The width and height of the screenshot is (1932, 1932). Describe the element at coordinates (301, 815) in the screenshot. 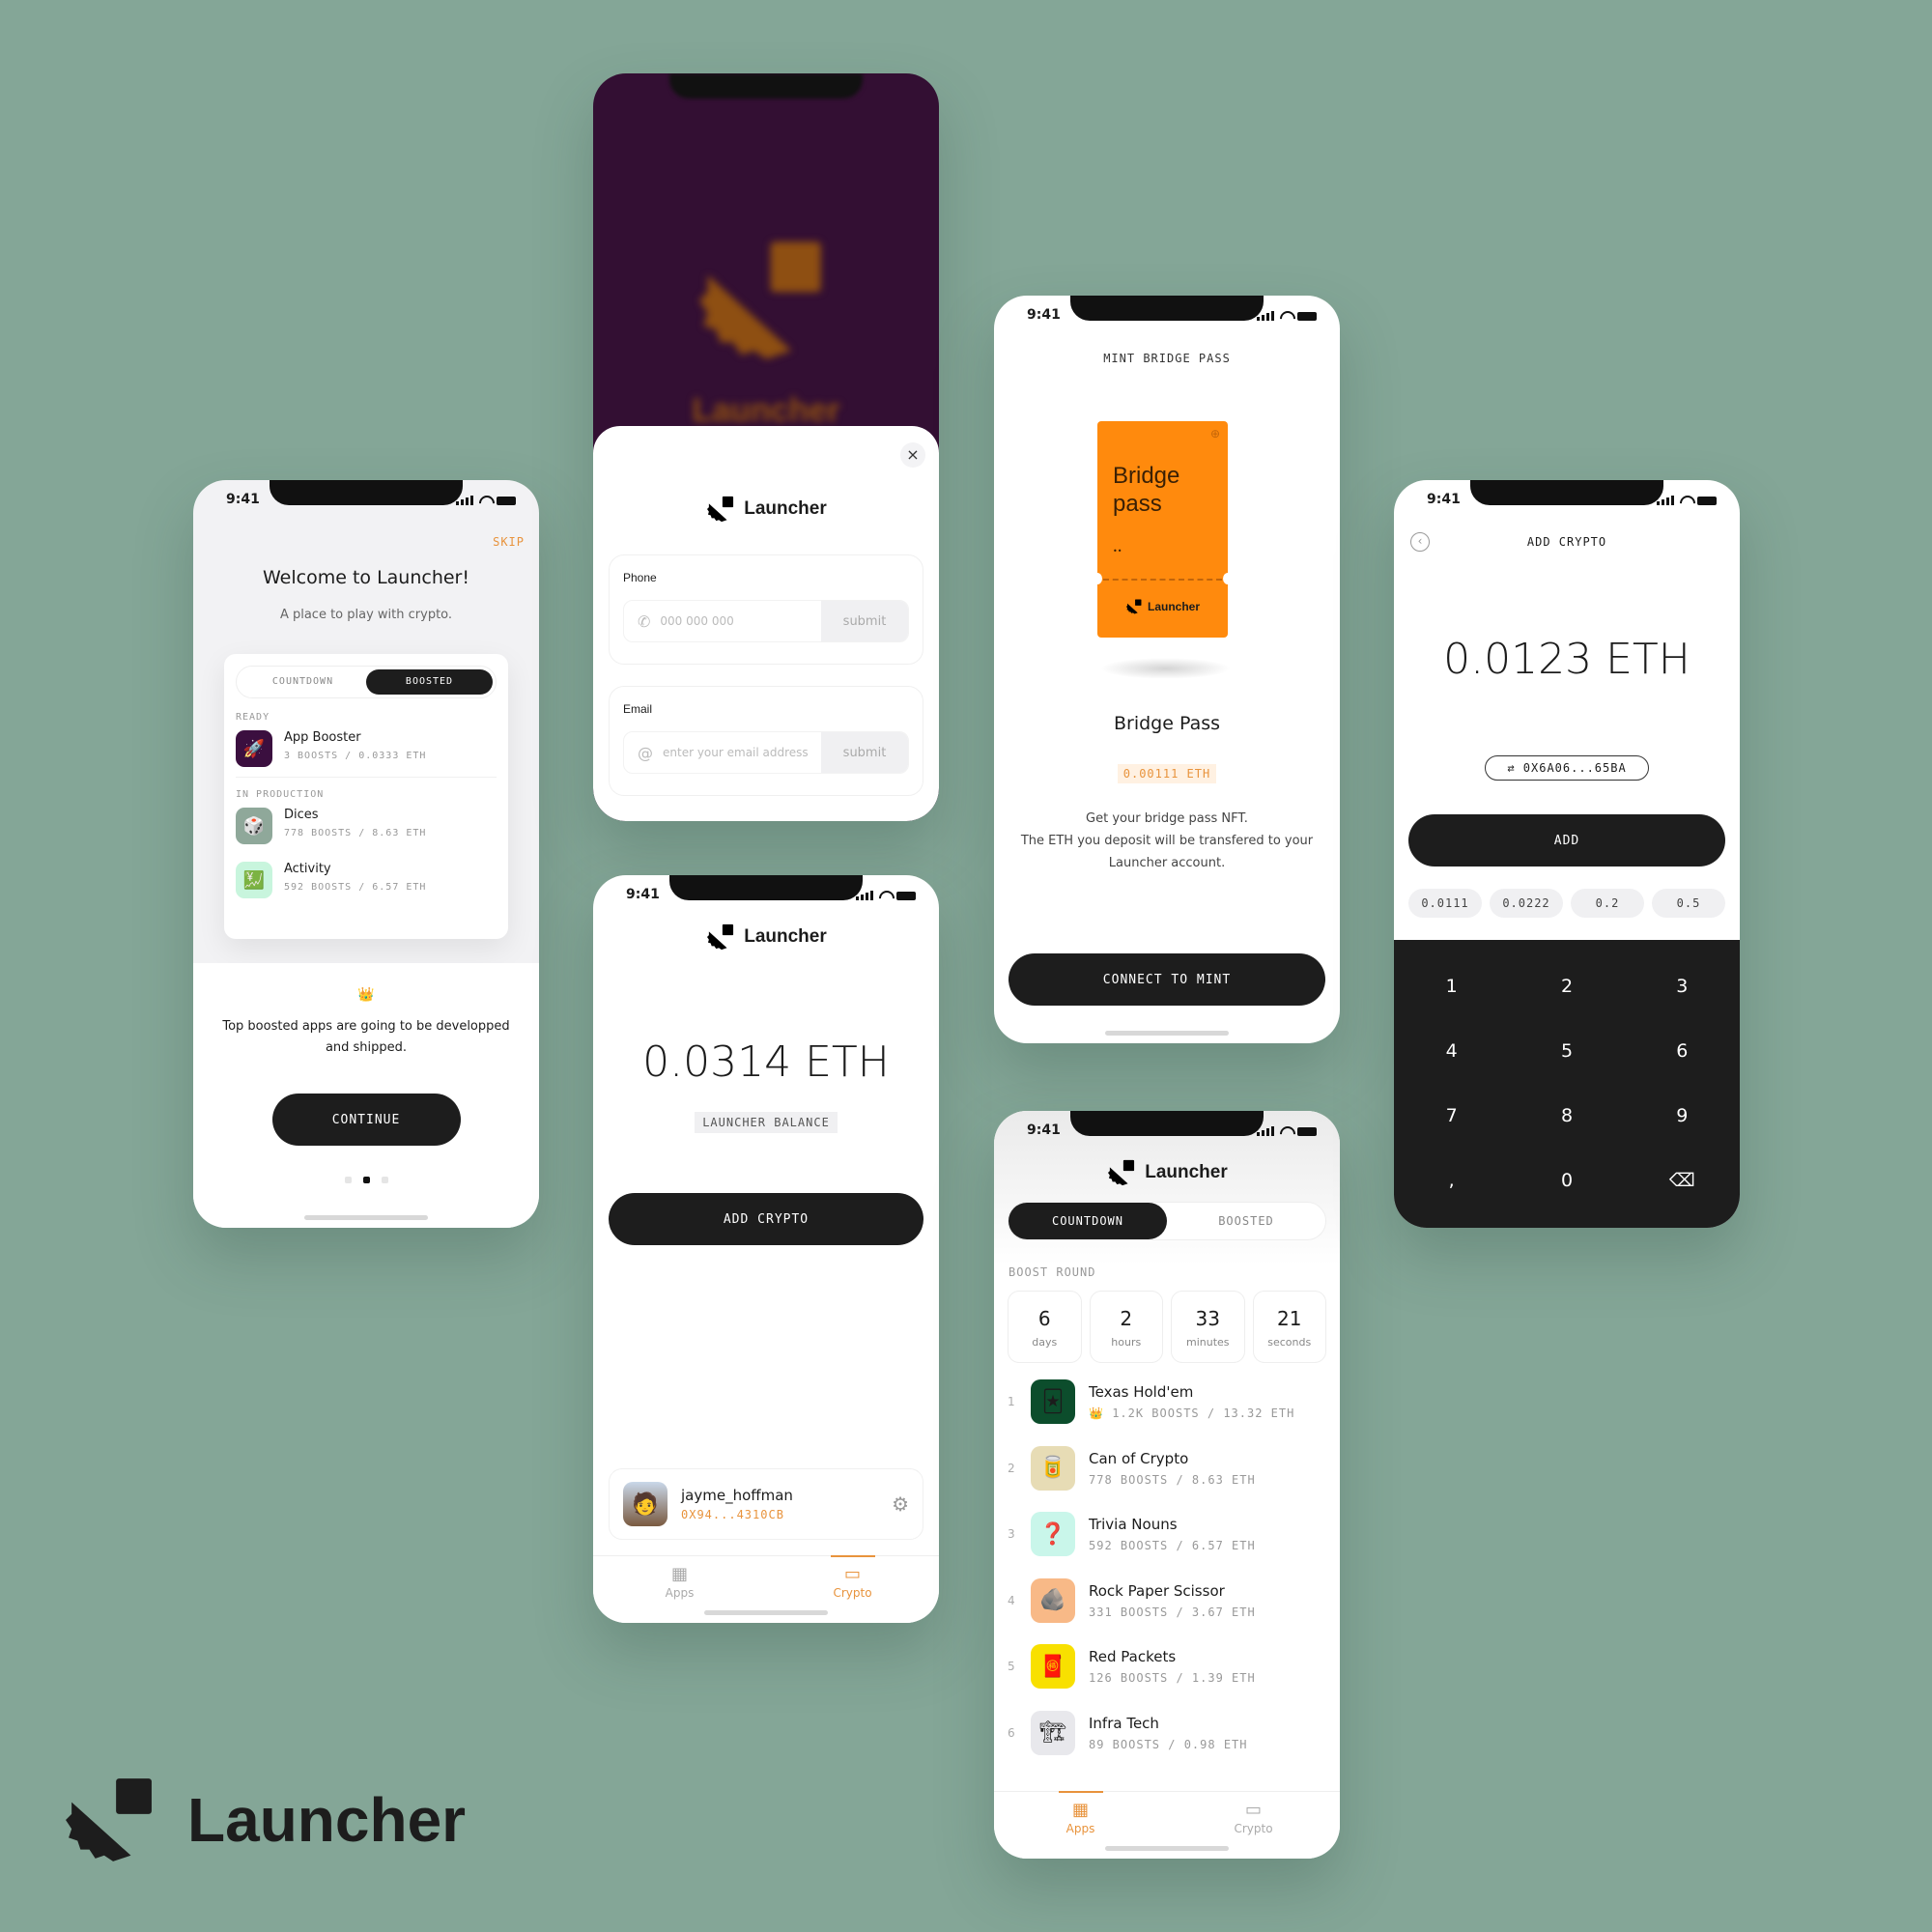

I see `app-name: Dices` at that location.